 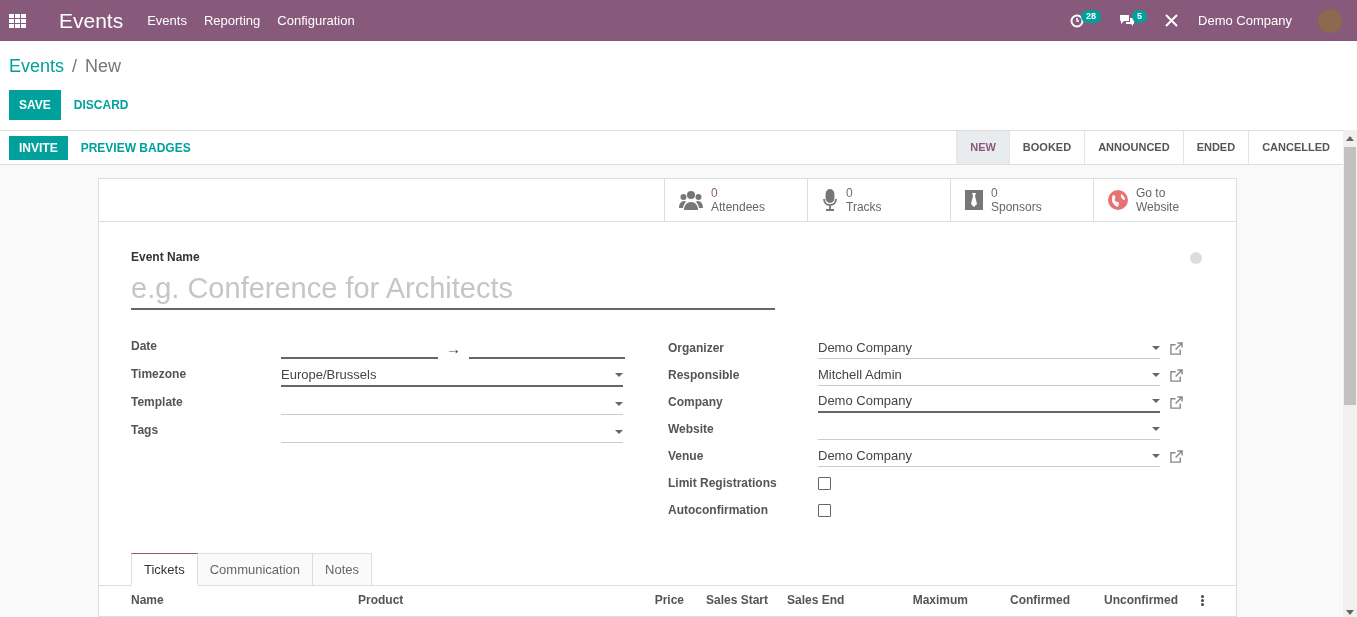 What do you see at coordinates (1021, 200) in the screenshot?
I see `smart-button: 0 Sponsors` at bounding box center [1021, 200].